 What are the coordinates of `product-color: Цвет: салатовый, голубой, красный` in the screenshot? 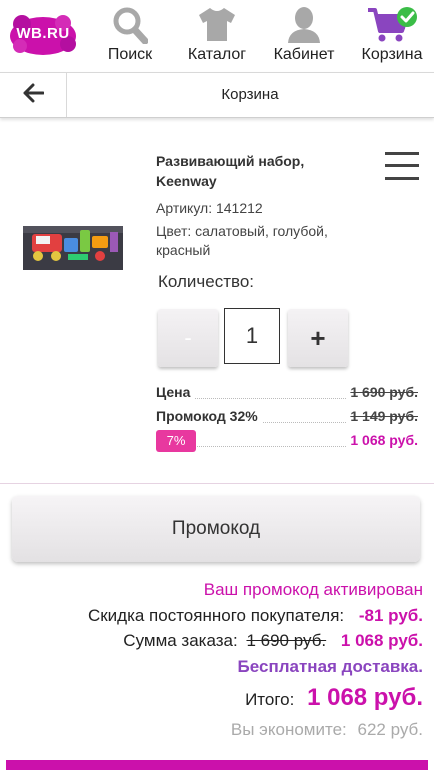 It's located at (242, 240).